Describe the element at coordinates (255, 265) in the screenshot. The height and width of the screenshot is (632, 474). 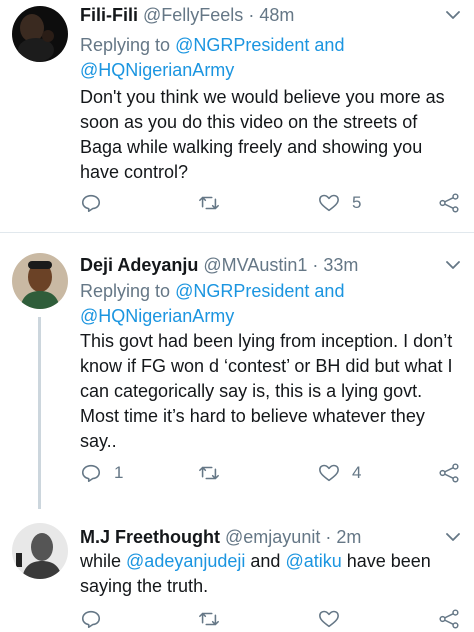
I see `author-handle: @MVAustin1` at that location.